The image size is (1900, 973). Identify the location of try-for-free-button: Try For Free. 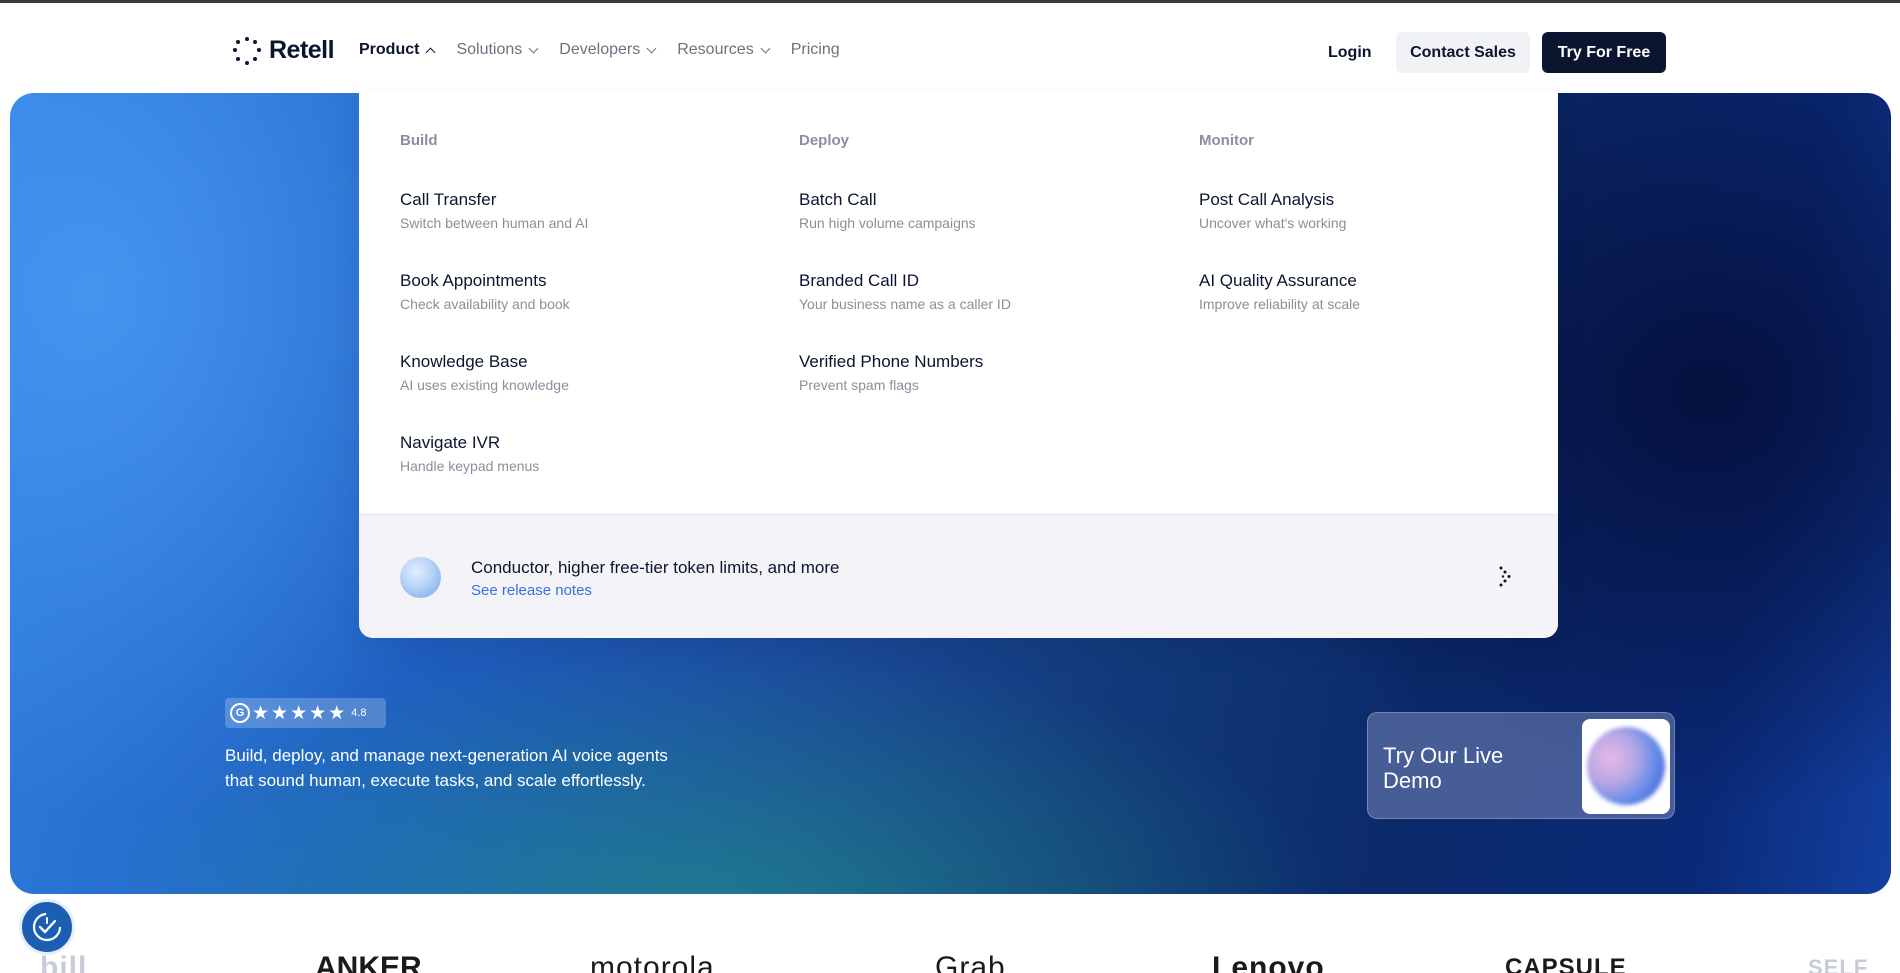
(1604, 52).